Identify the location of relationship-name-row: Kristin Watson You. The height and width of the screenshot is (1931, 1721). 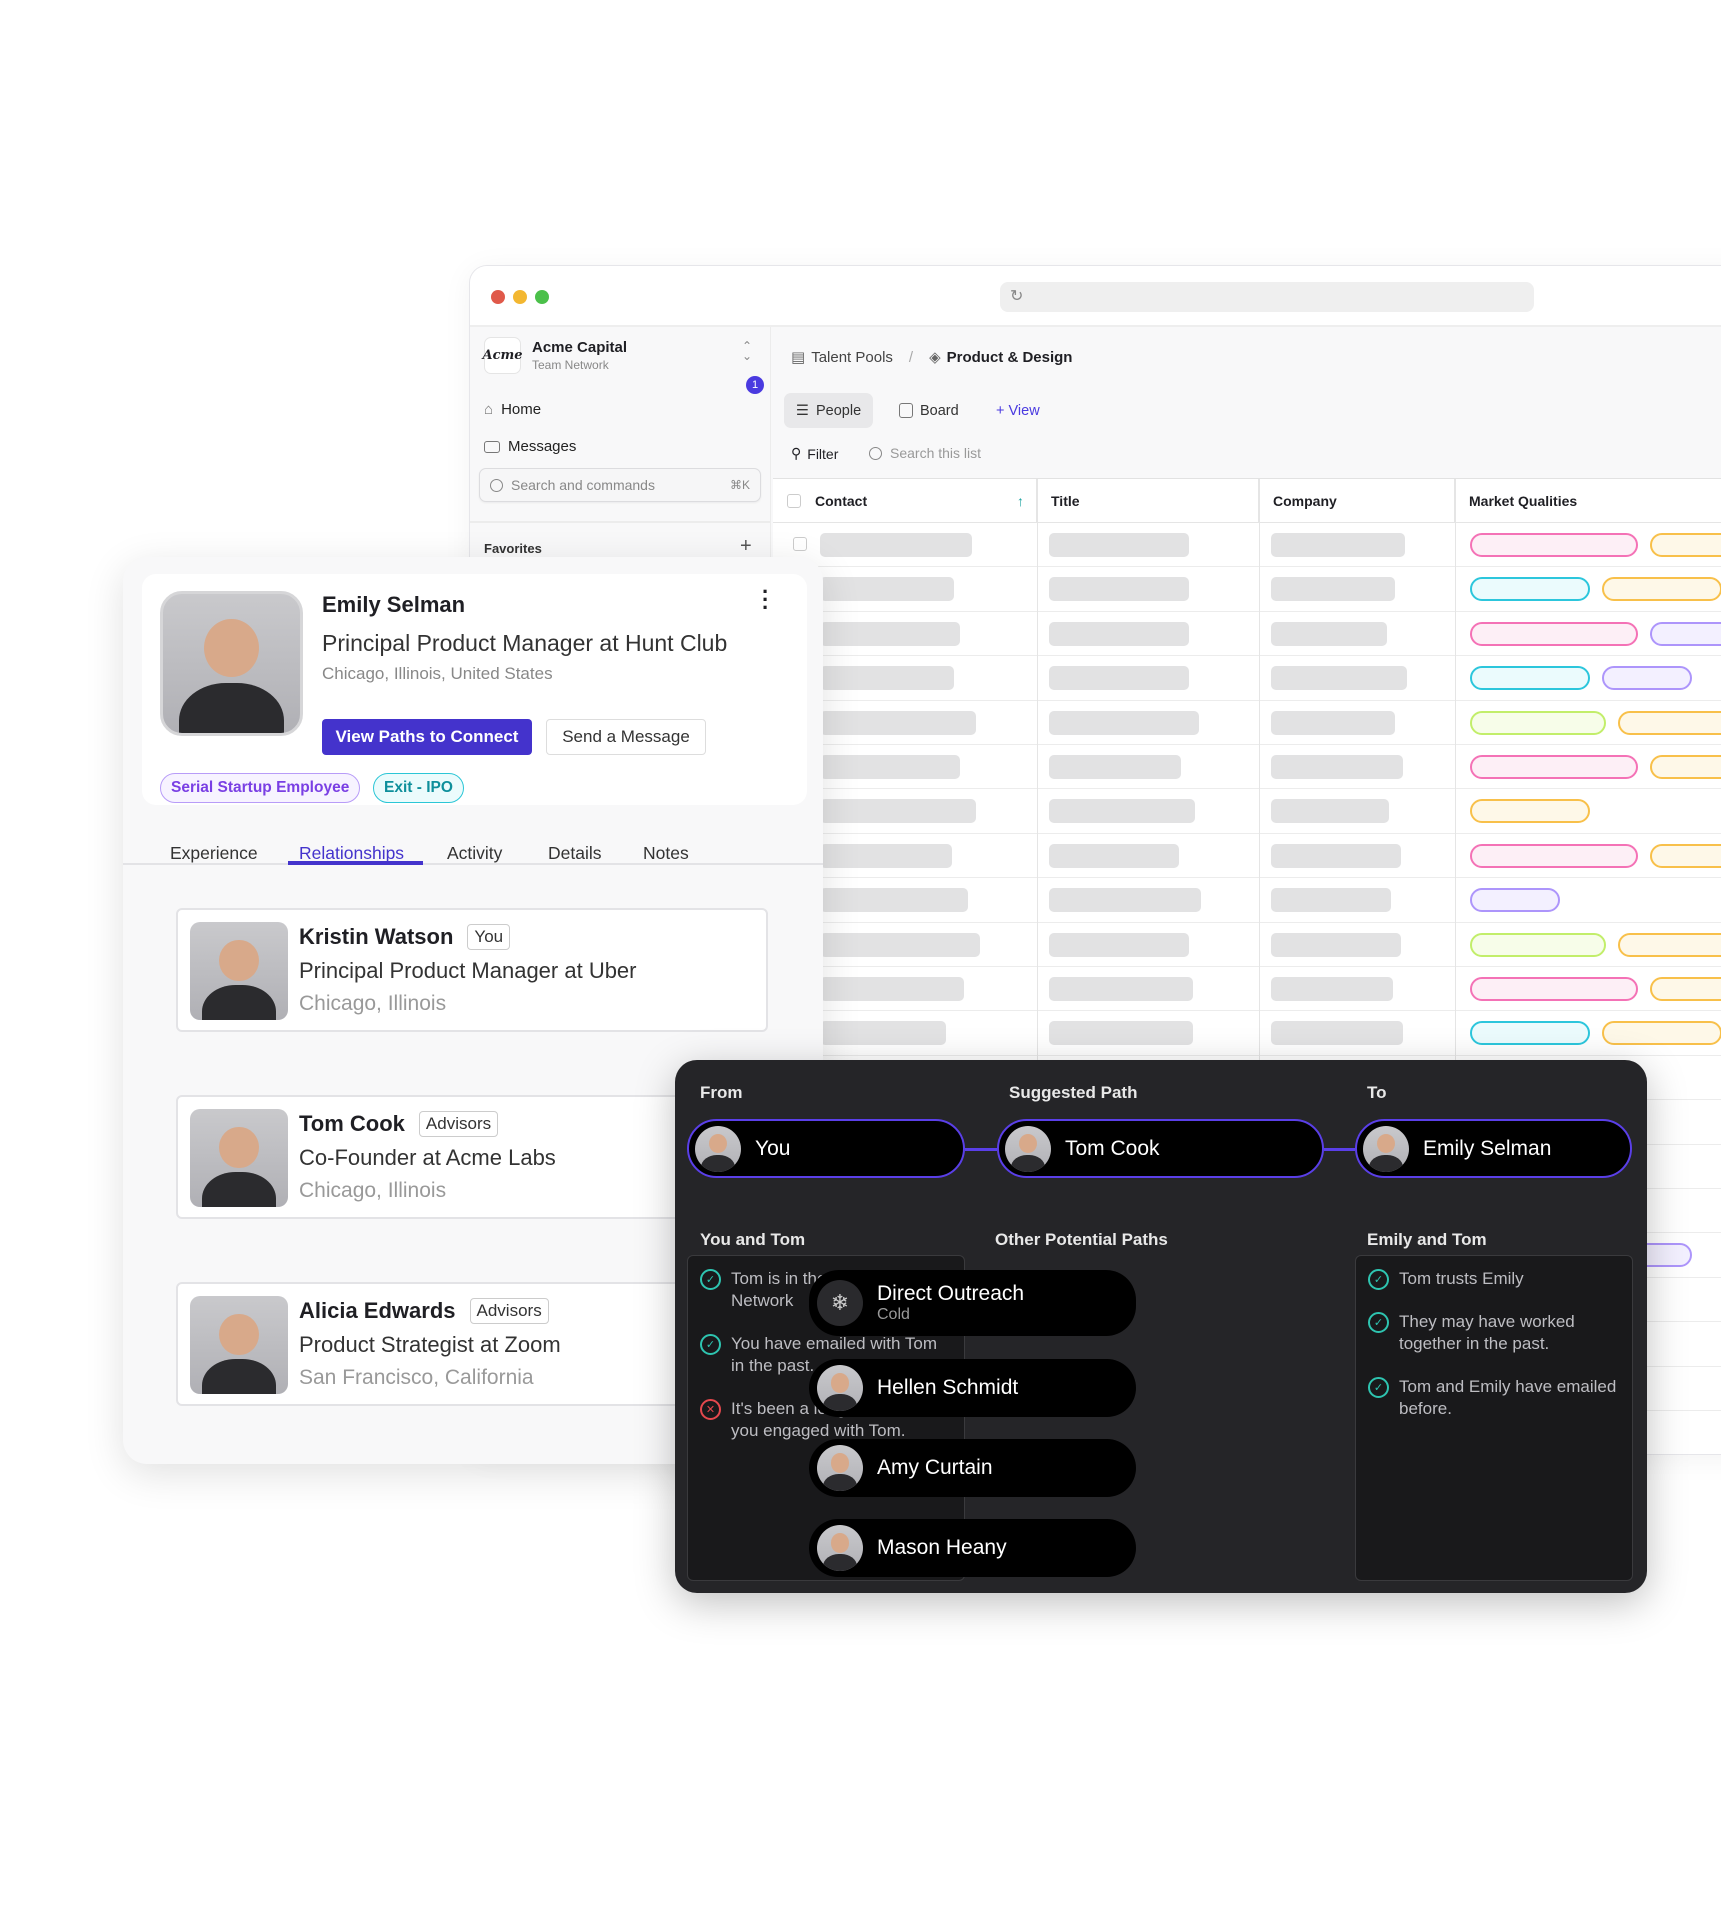
(405, 937).